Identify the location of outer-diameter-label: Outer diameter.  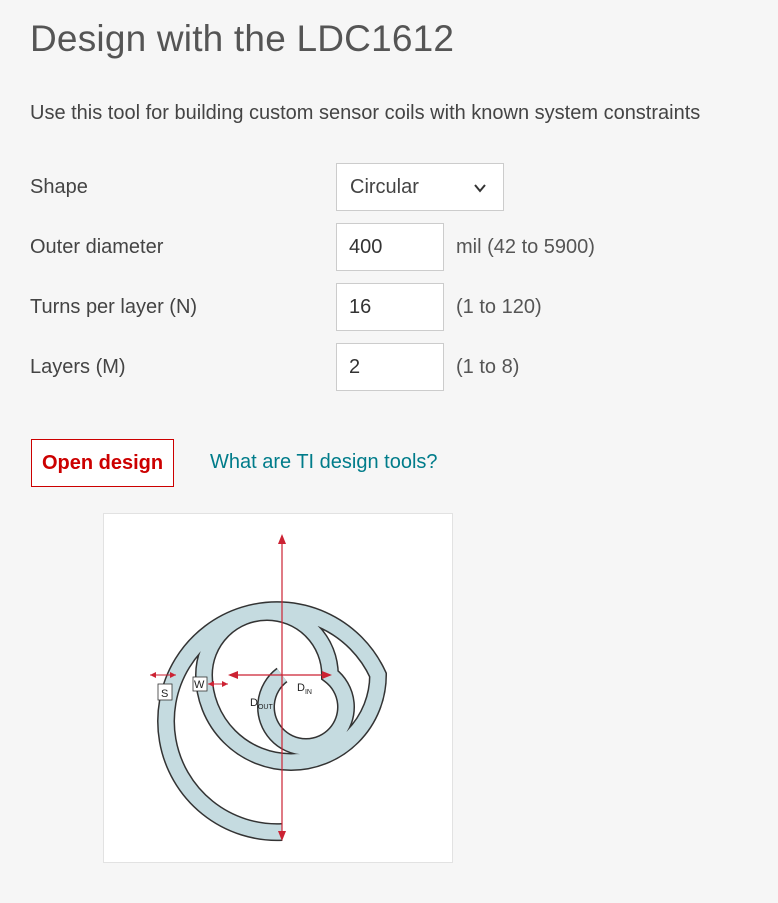
(97, 247).